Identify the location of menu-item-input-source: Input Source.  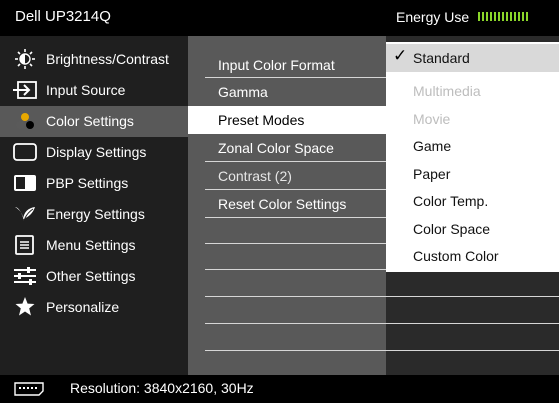
(94, 90).